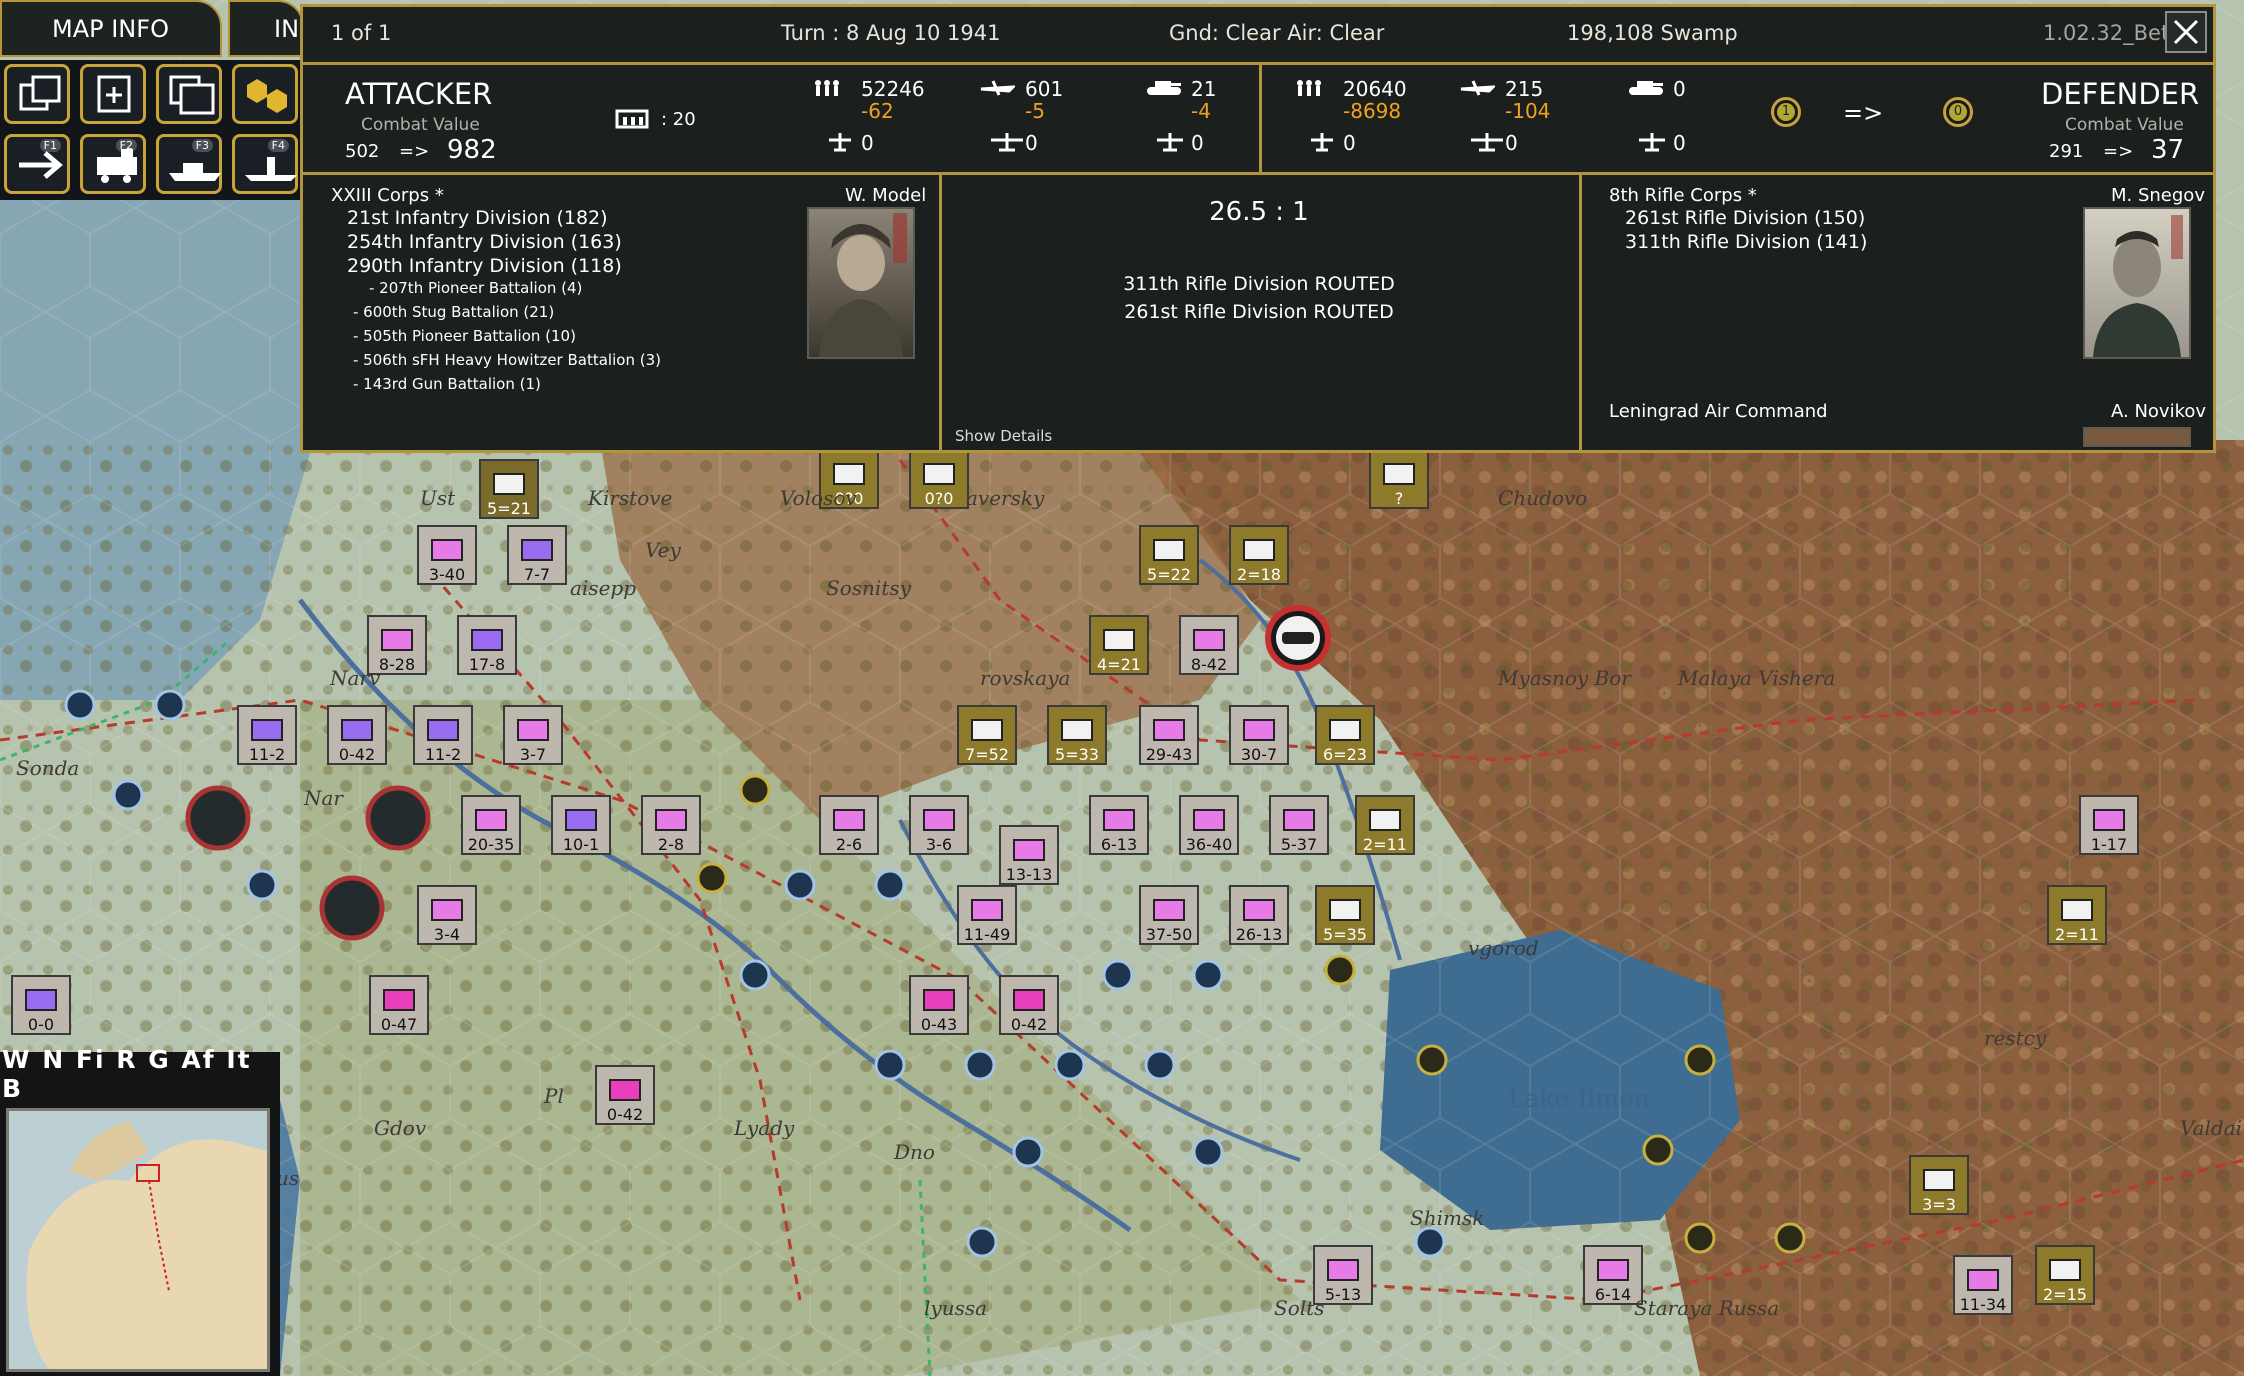  What do you see at coordinates (1757, 678) in the screenshot?
I see `map-label-malaya-vishera: Malaya Vishera` at bounding box center [1757, 678].